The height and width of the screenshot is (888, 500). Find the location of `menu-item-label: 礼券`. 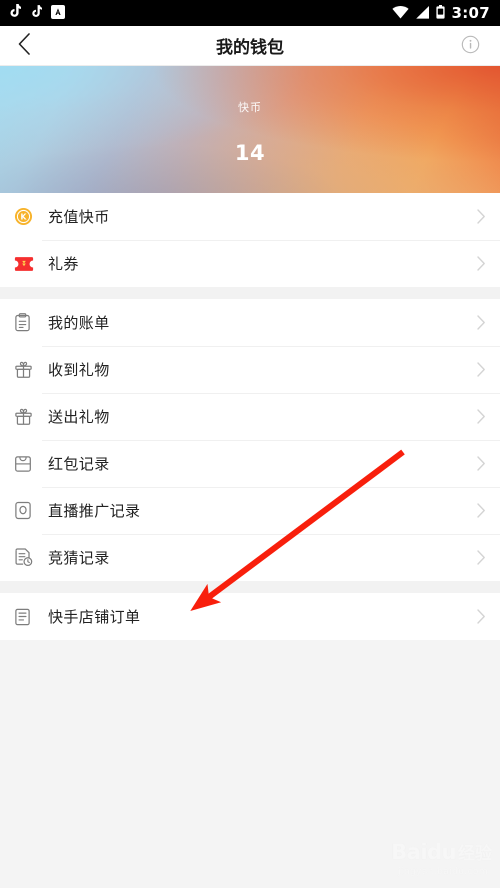

menu-item-label: 礼券 is located at coordinates (63, 264).